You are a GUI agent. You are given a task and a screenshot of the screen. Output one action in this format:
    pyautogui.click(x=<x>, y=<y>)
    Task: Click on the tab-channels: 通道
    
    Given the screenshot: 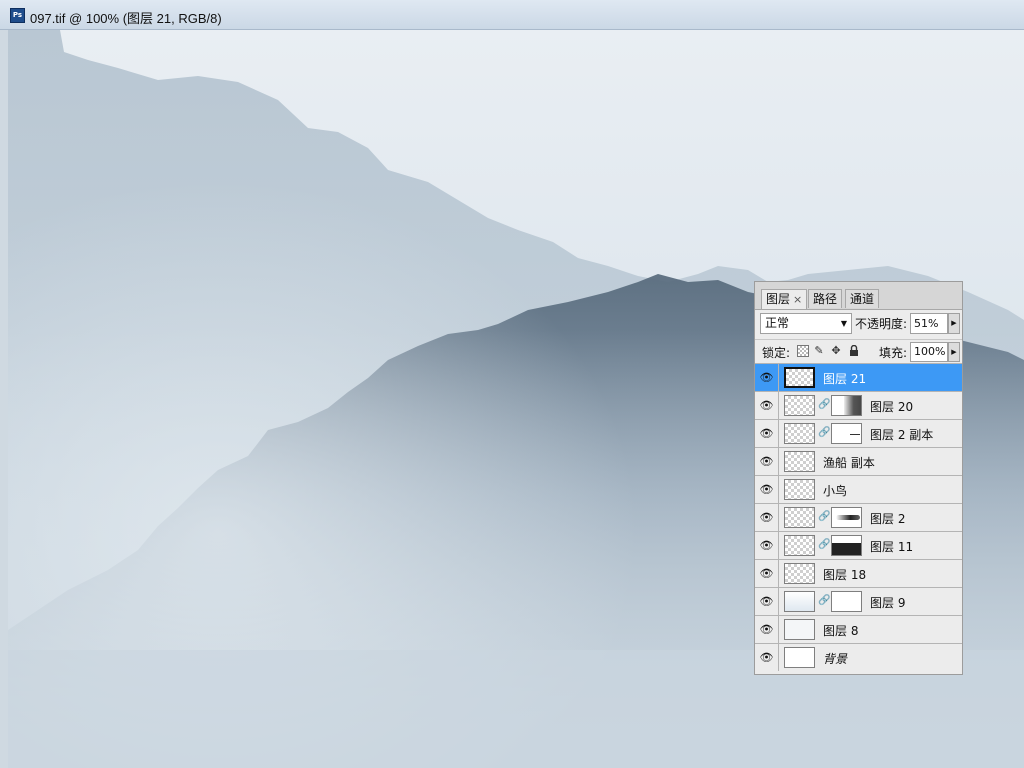 What is the action you would take?
    pyautogui.click(x=862, y=298)
    